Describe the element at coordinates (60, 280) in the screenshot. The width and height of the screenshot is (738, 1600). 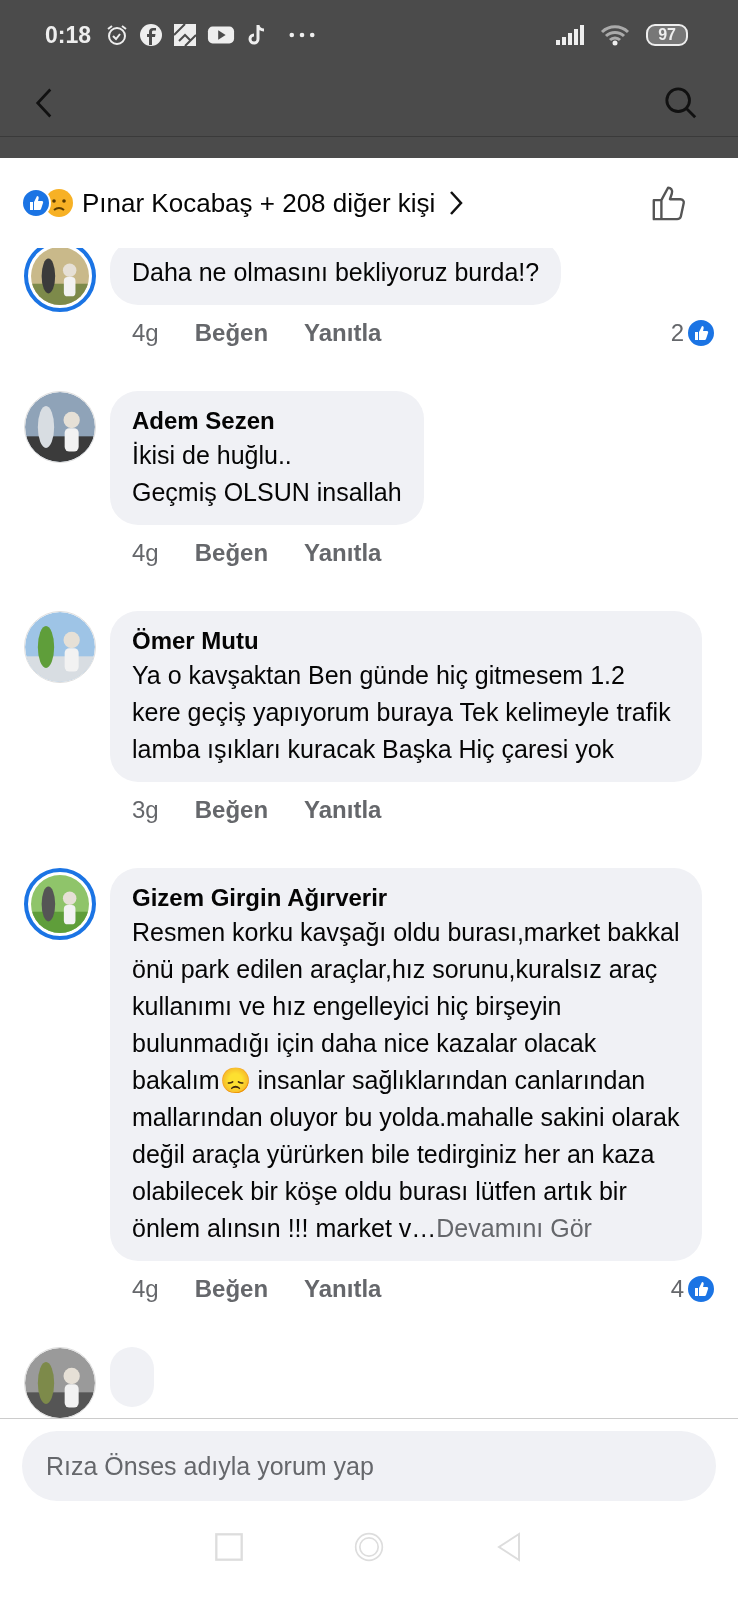
I see `avatar` at that location.